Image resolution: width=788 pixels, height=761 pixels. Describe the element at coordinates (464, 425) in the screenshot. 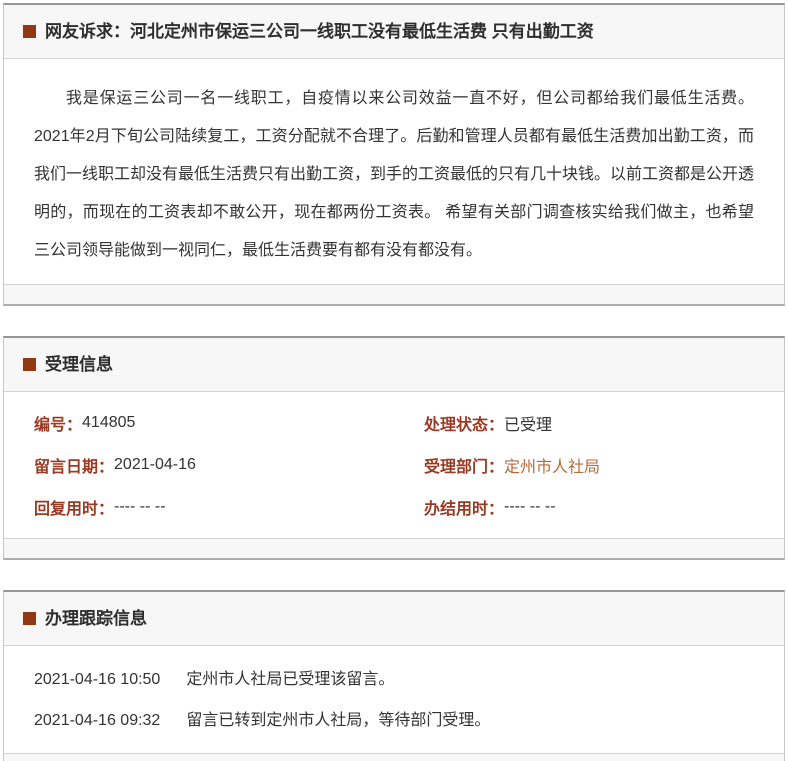

I see `field-status-label: 处理状态：` at that location.